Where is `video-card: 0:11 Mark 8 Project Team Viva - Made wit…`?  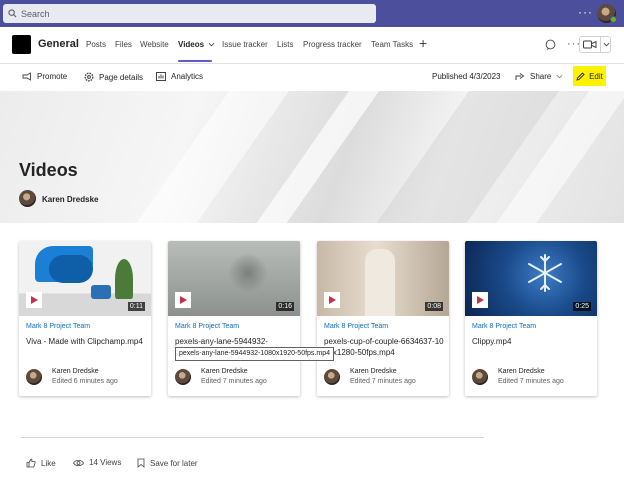
video-card: 0:11 Mark 8 Project Team Viva - Made wit… is located at coordinates (85, 318).